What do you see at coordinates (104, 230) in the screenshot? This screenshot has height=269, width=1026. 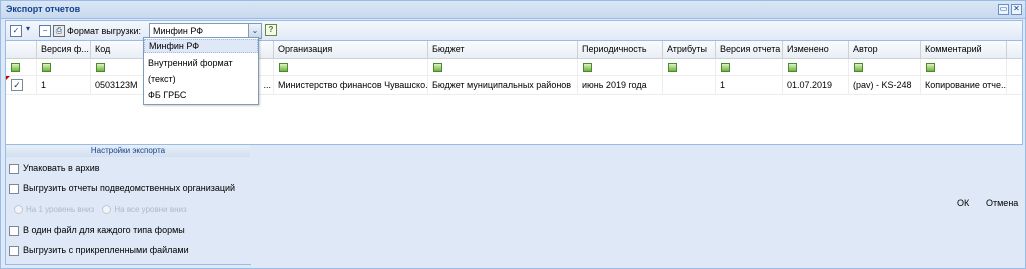 I see `one-file-per-type-label: В один файл для каждого типа формы` at bounding box center [104, 230].